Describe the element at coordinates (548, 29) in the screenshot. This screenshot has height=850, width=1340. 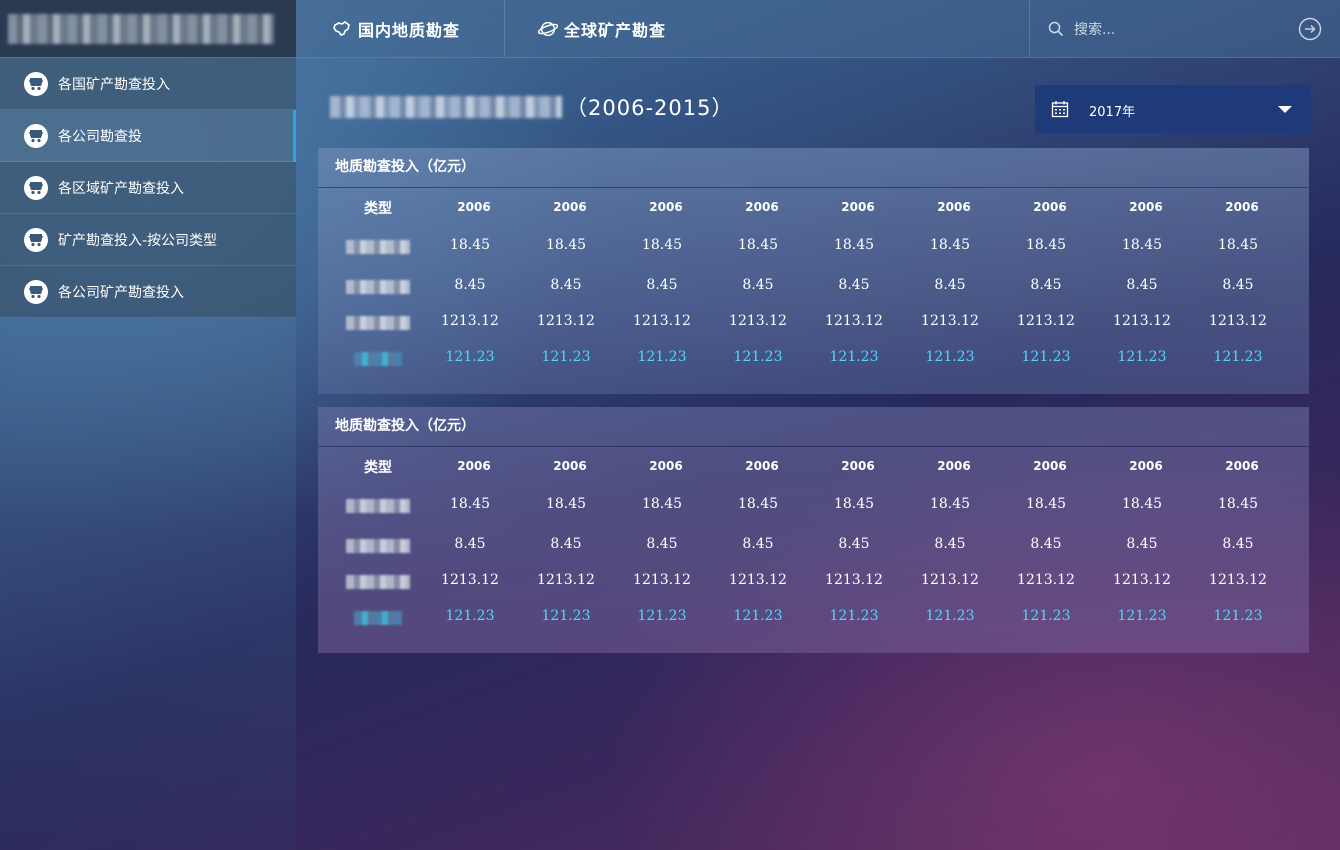
I see `globe-icon` at that location.